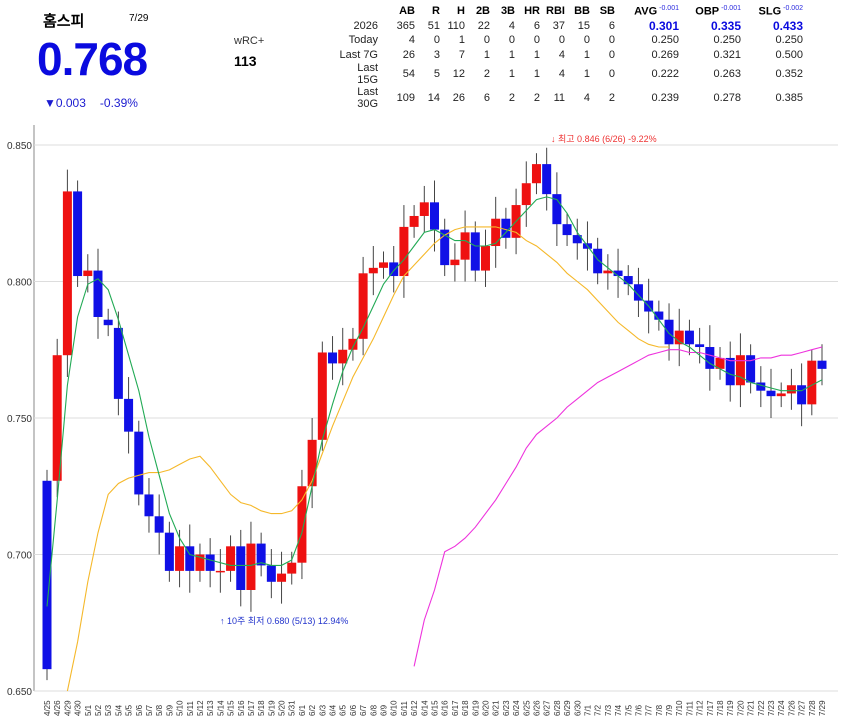 Image resolution: width=848 pixels, height=720 pixels. What do you see at coordinates (190, 708) in the screenshot?
I see `x-tick-label: 5/11` at bounding box center [190, 708].